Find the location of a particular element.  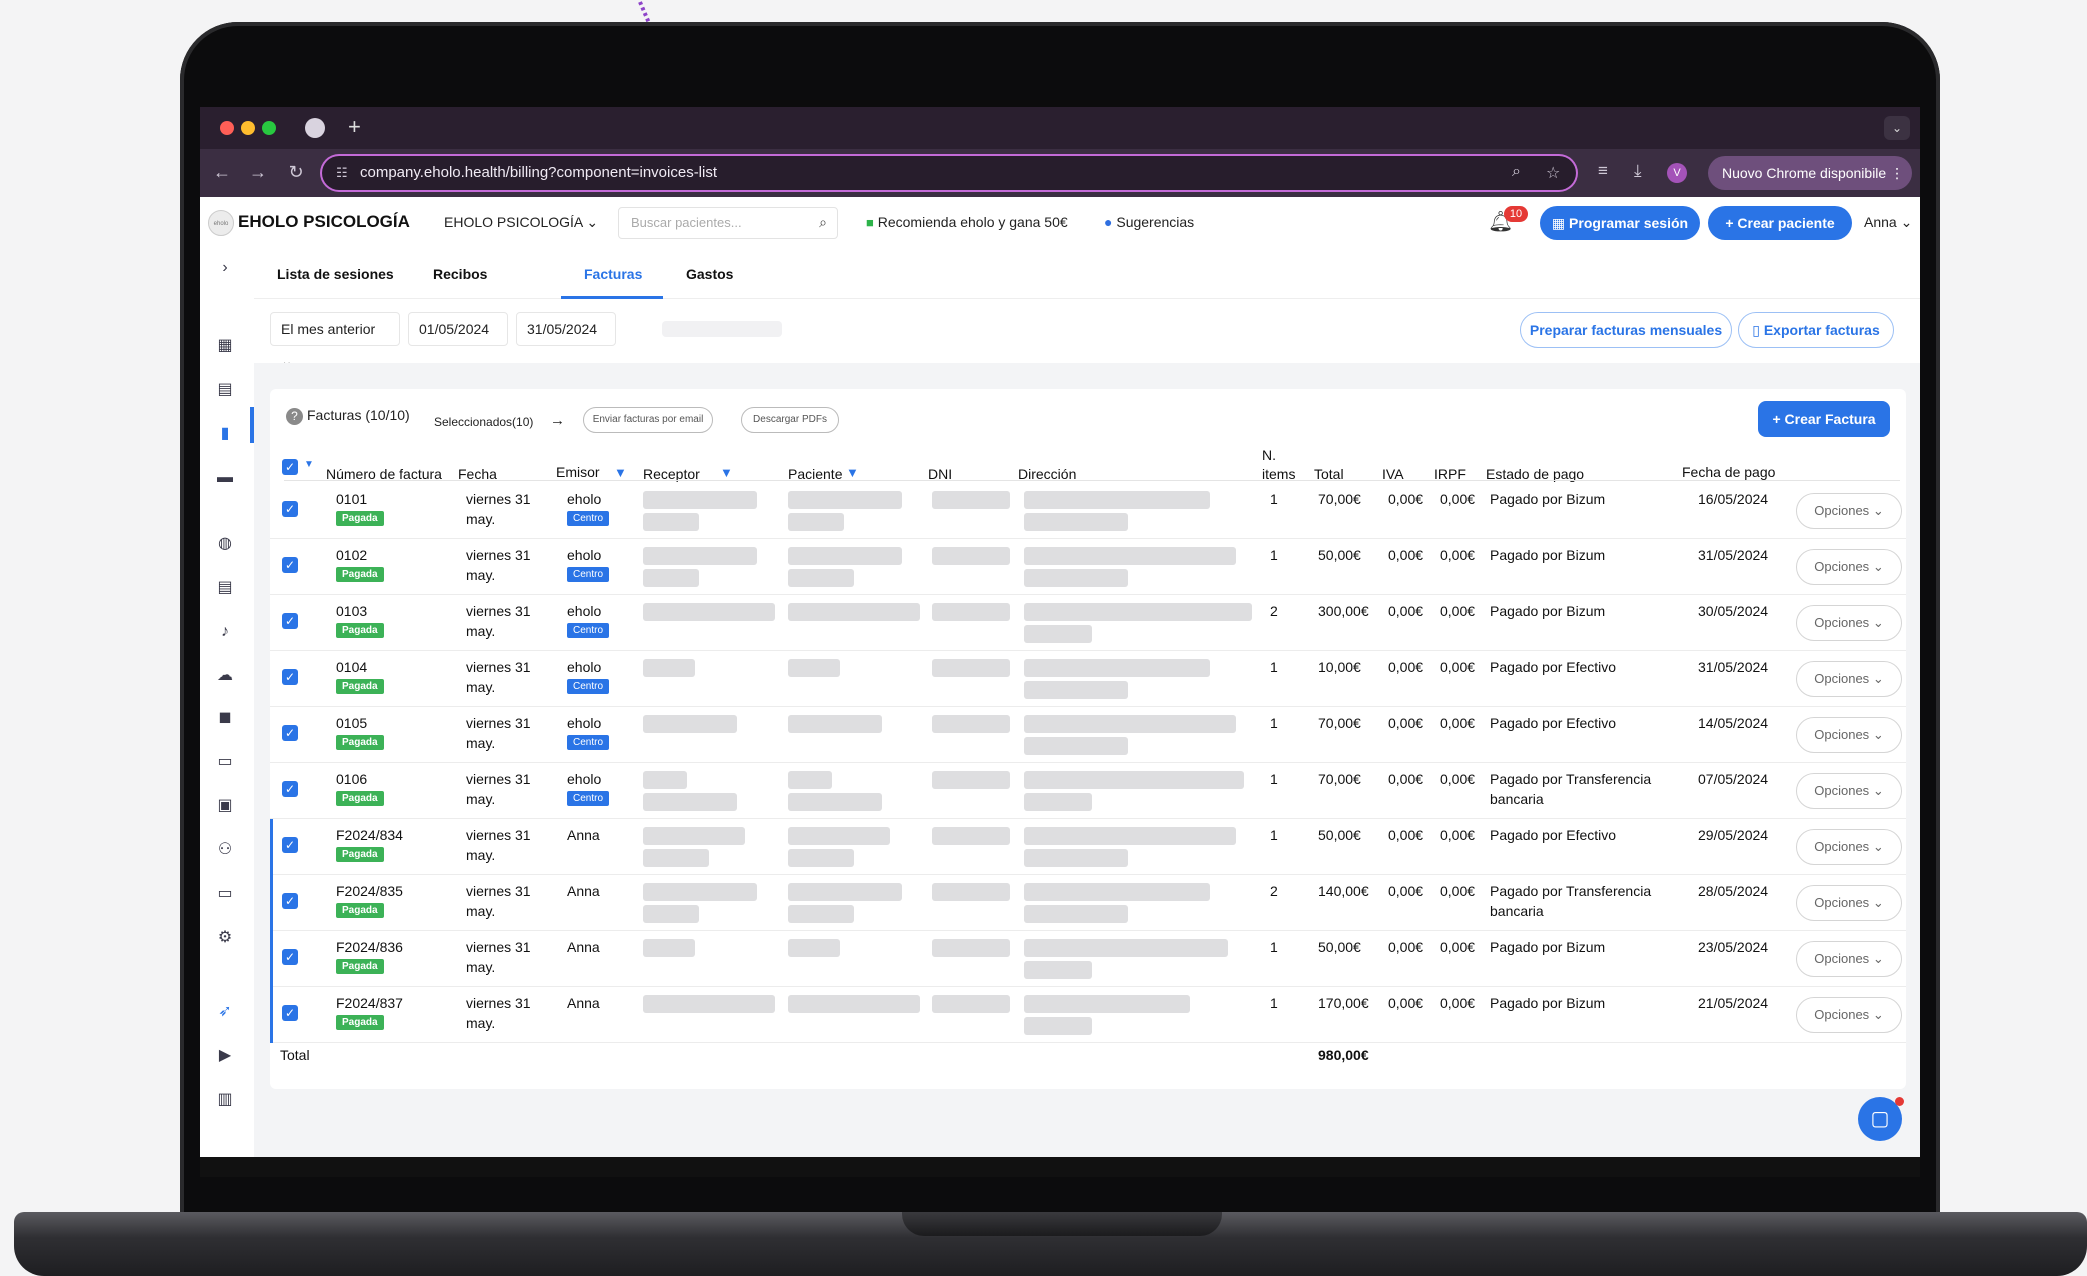

user-menu: Anna ⌄ is located at coordinates (1888, 222).